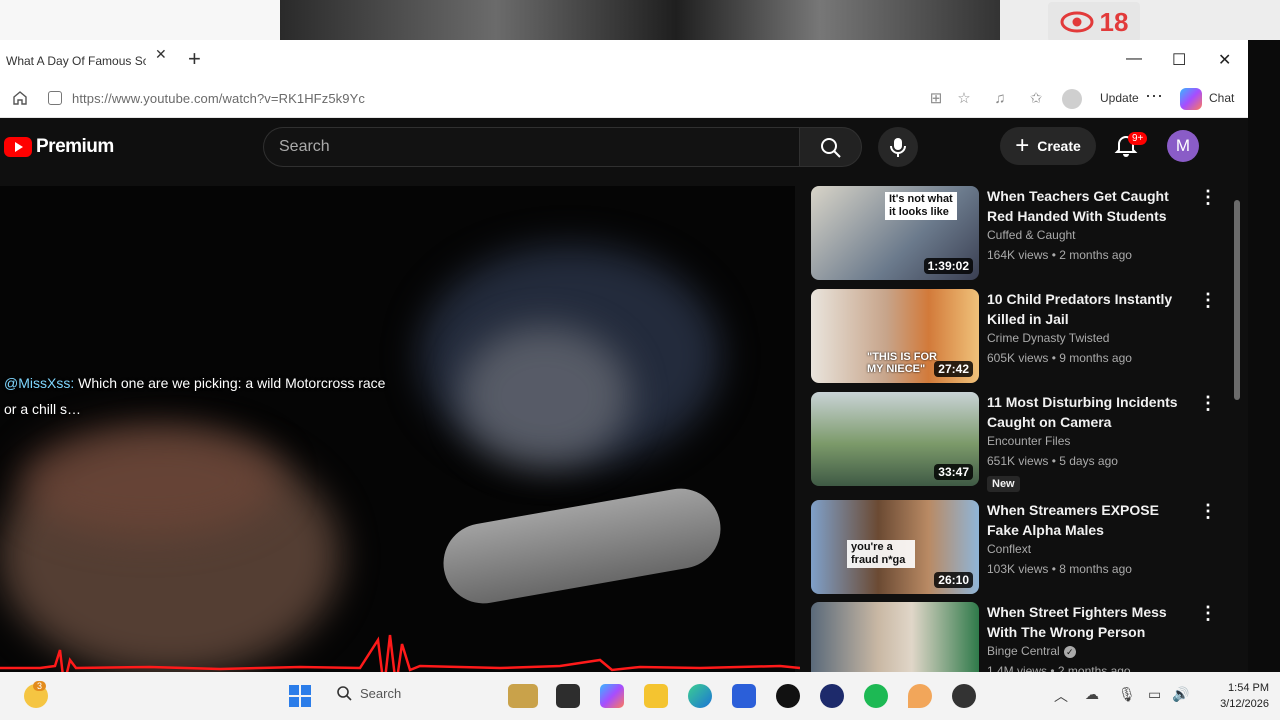 This screenshot has width=1280, height=720. Describe the element at coordinates (1179, 60) in the screenshot. I see `maximize-button: ☐` at that location.